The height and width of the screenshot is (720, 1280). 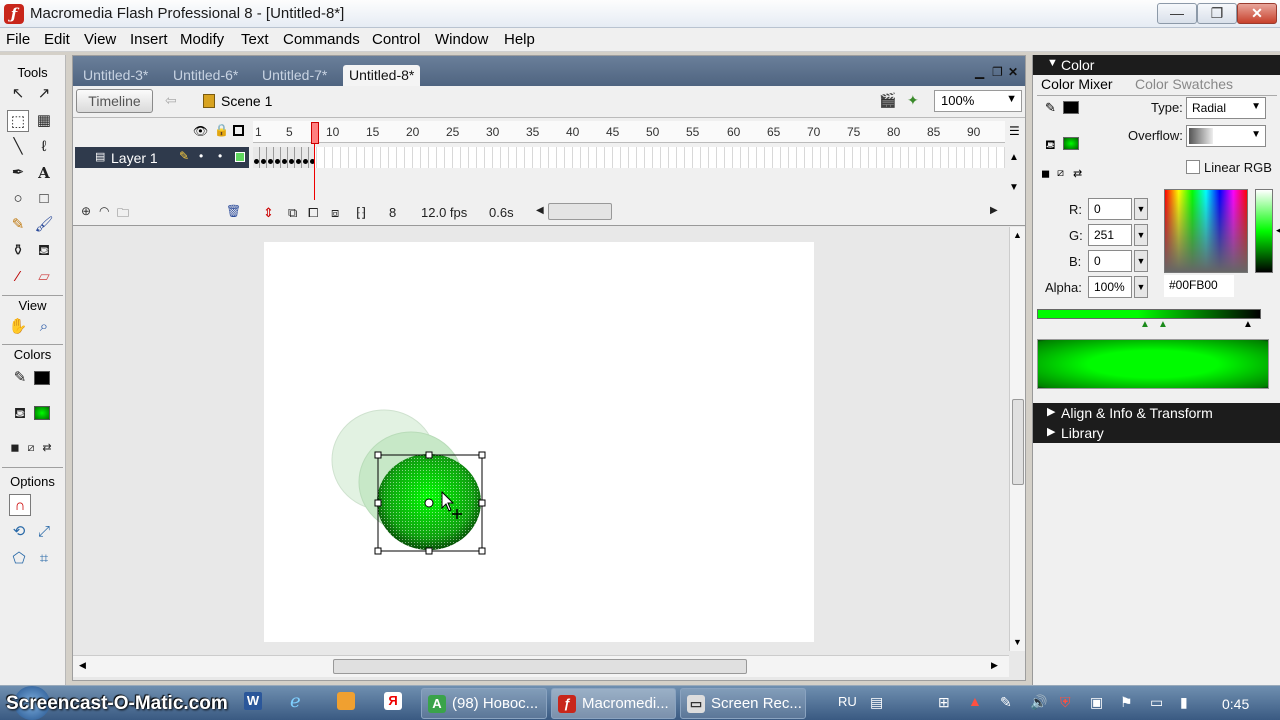 I want to click on edit-scene-icon: 🎬, so click(x=887, y=100).